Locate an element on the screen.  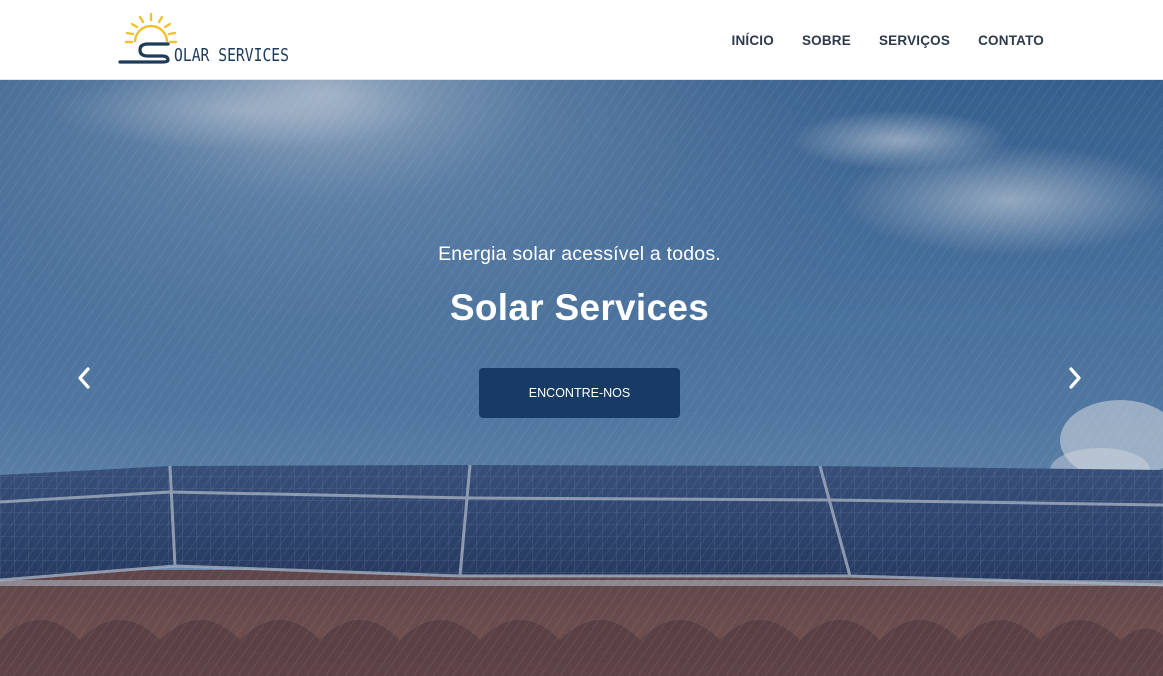
hero-title: Solar Services is located at coordinates (579, 307).